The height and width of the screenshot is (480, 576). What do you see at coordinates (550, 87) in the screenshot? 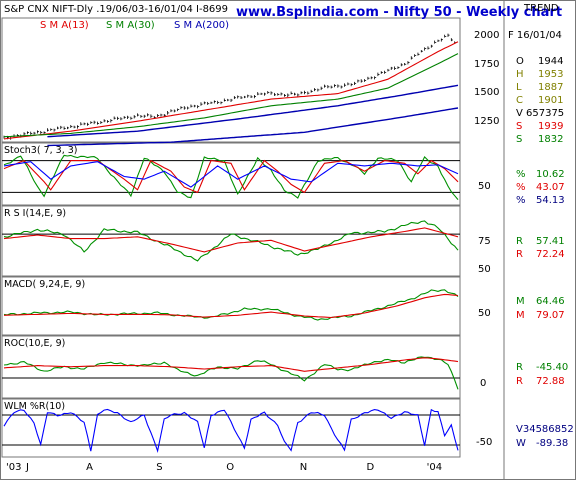
I see `ohlc-value-l: 1887` at bounding box center [550, 87].